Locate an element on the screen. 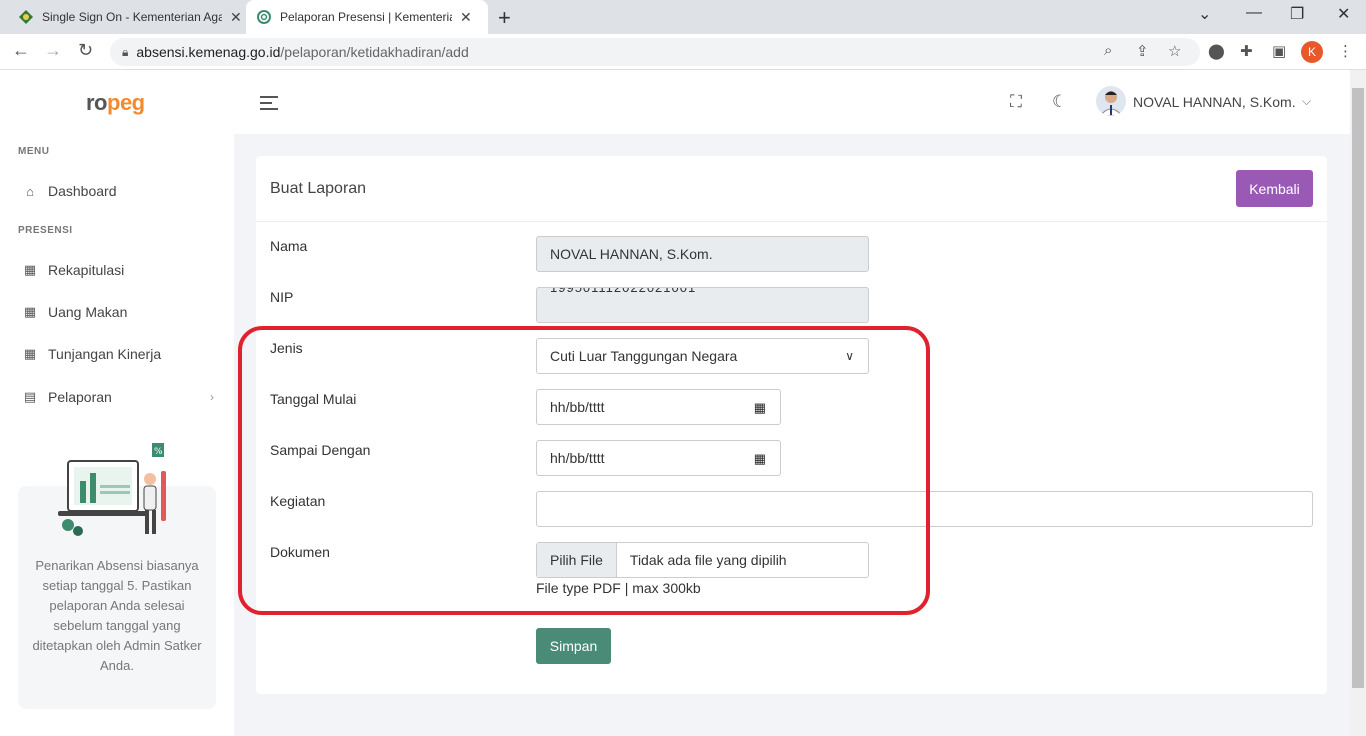  share-icon: ⇪ is located at coordinates (1142, 51).